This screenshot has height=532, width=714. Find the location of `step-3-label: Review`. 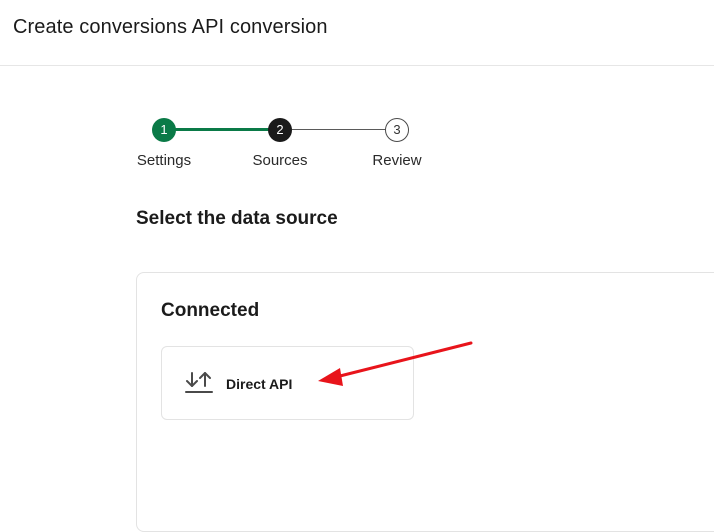

step-3-label: Review is located at coordinates (397, 160).